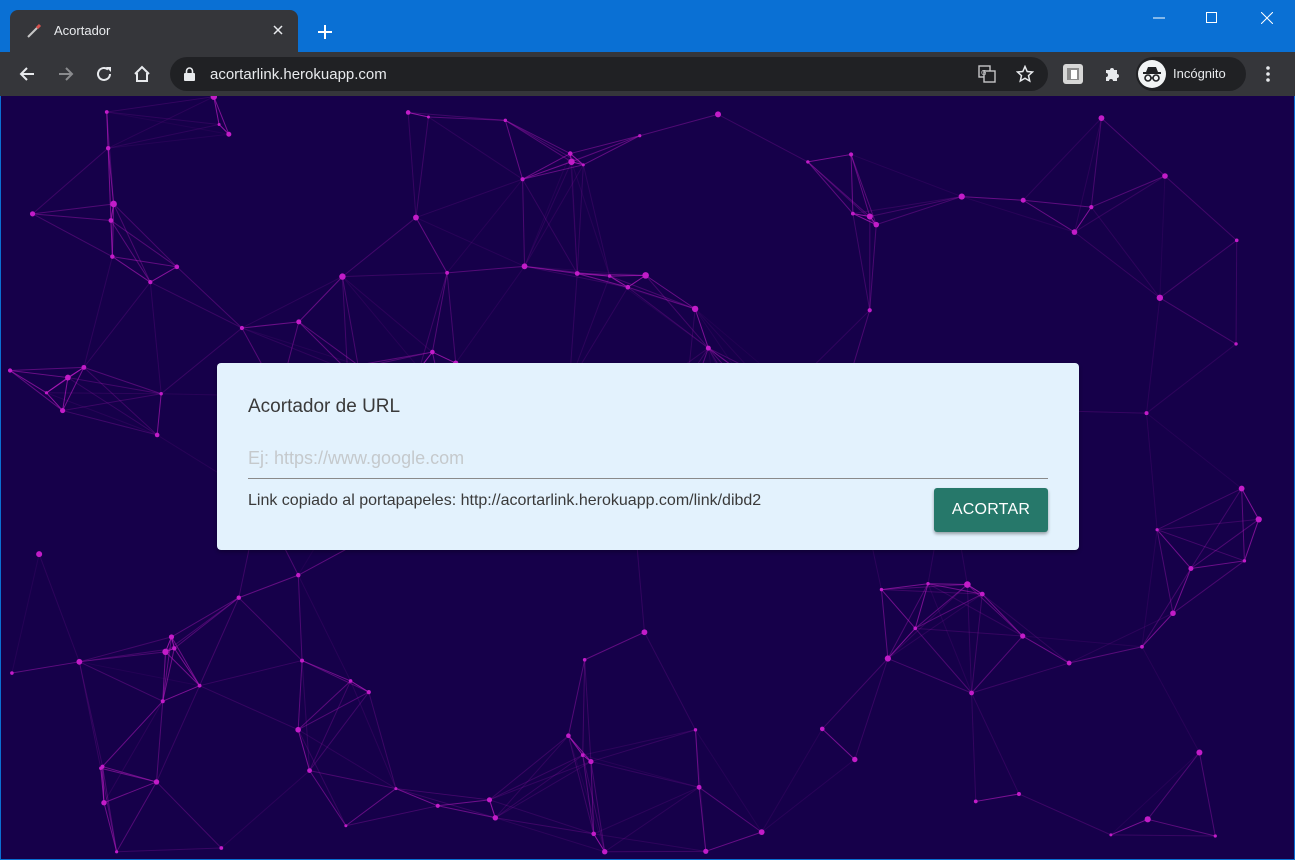 This screenshot has width=1295, height=860. I want to click on forward-icon, so click(66, 74).